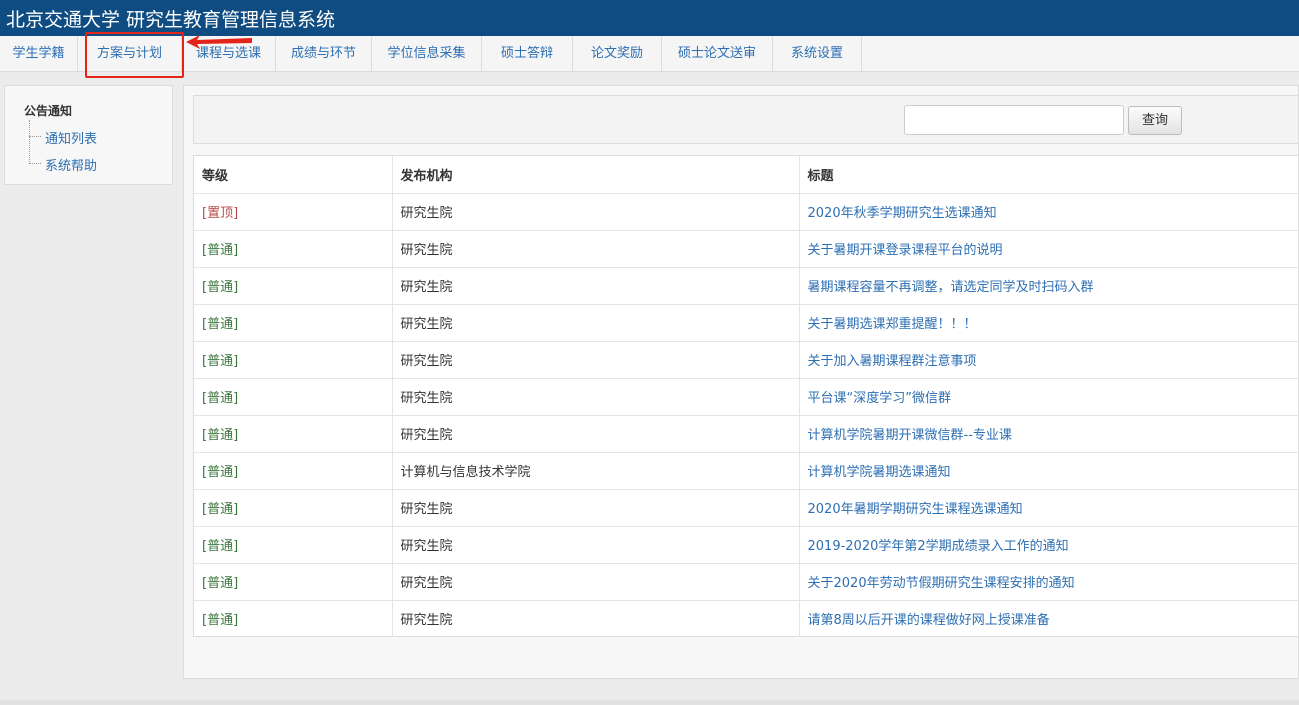  Describe the element at coordinates (1049, 508) in the screenshot. I see `title-cell: 2020年暑期学期研究生课程选课通知` at that location.